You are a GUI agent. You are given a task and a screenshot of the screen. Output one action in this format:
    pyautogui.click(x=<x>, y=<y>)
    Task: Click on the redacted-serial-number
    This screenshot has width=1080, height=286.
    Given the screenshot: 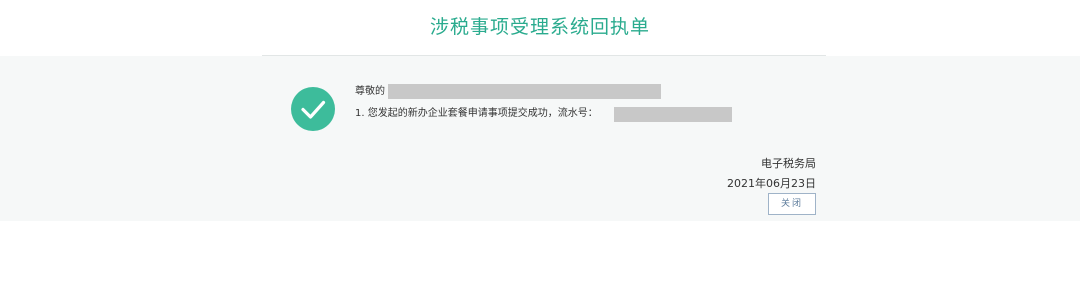 What is the action you would take?
    pyautogui.click(x=673, y=114)
    